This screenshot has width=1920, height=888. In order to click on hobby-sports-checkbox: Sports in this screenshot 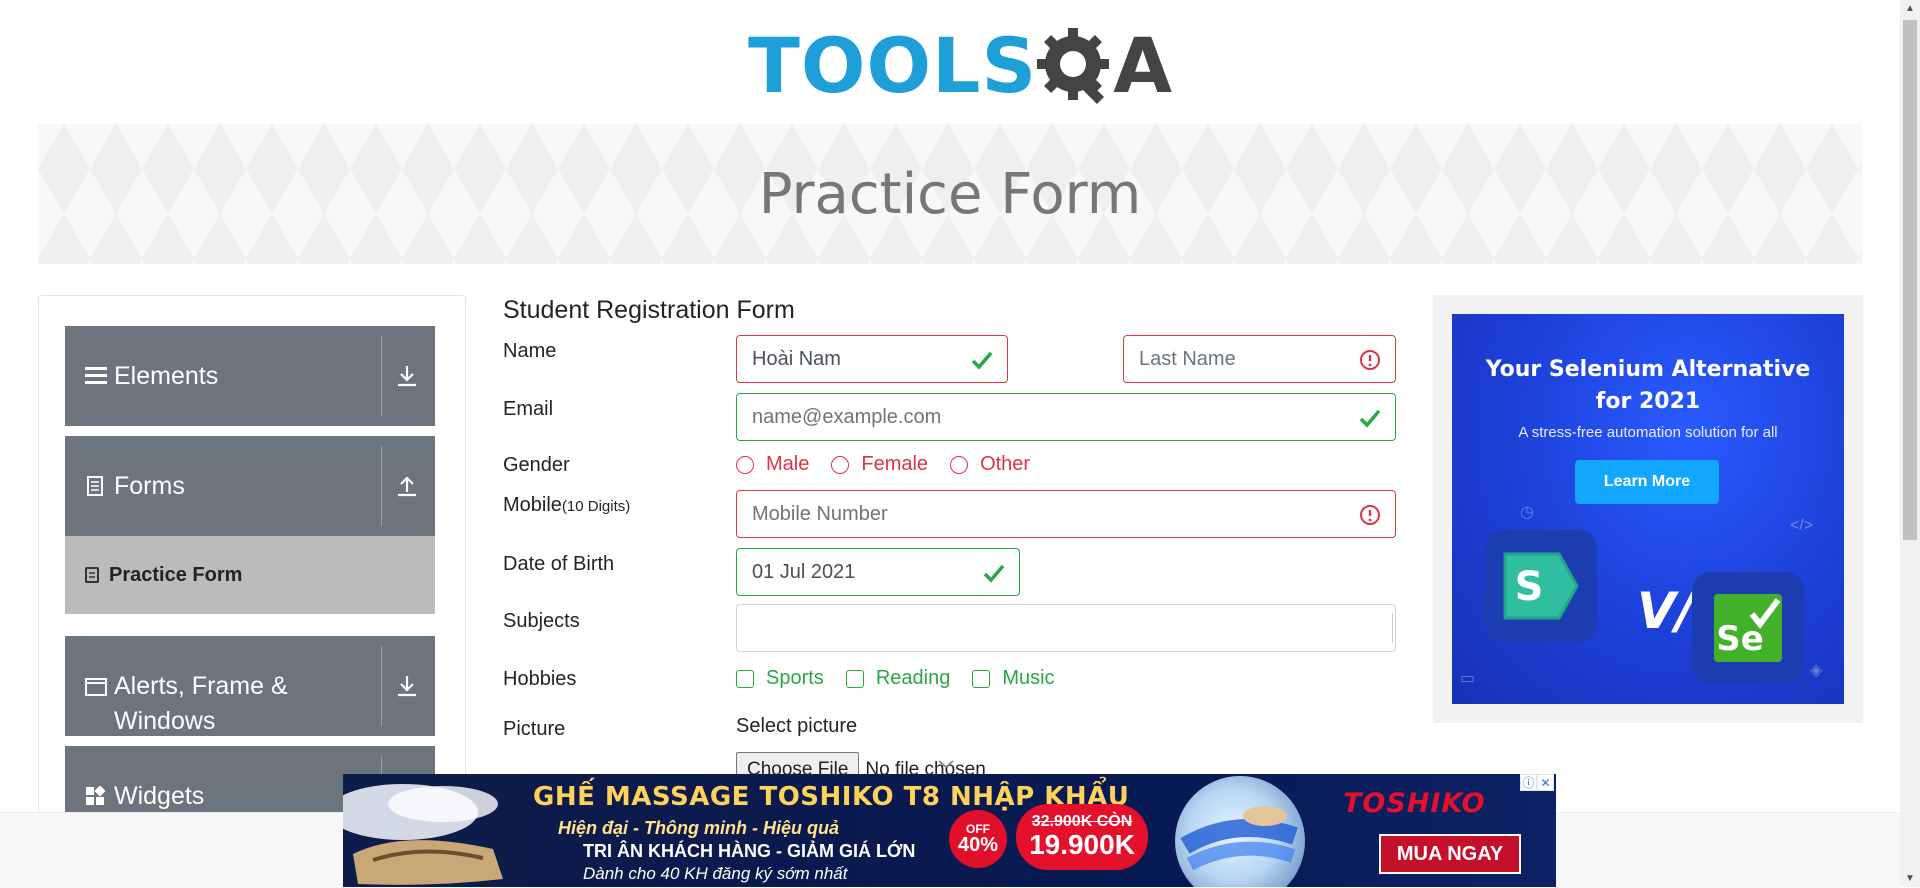, I will do `click(780, 678)`.